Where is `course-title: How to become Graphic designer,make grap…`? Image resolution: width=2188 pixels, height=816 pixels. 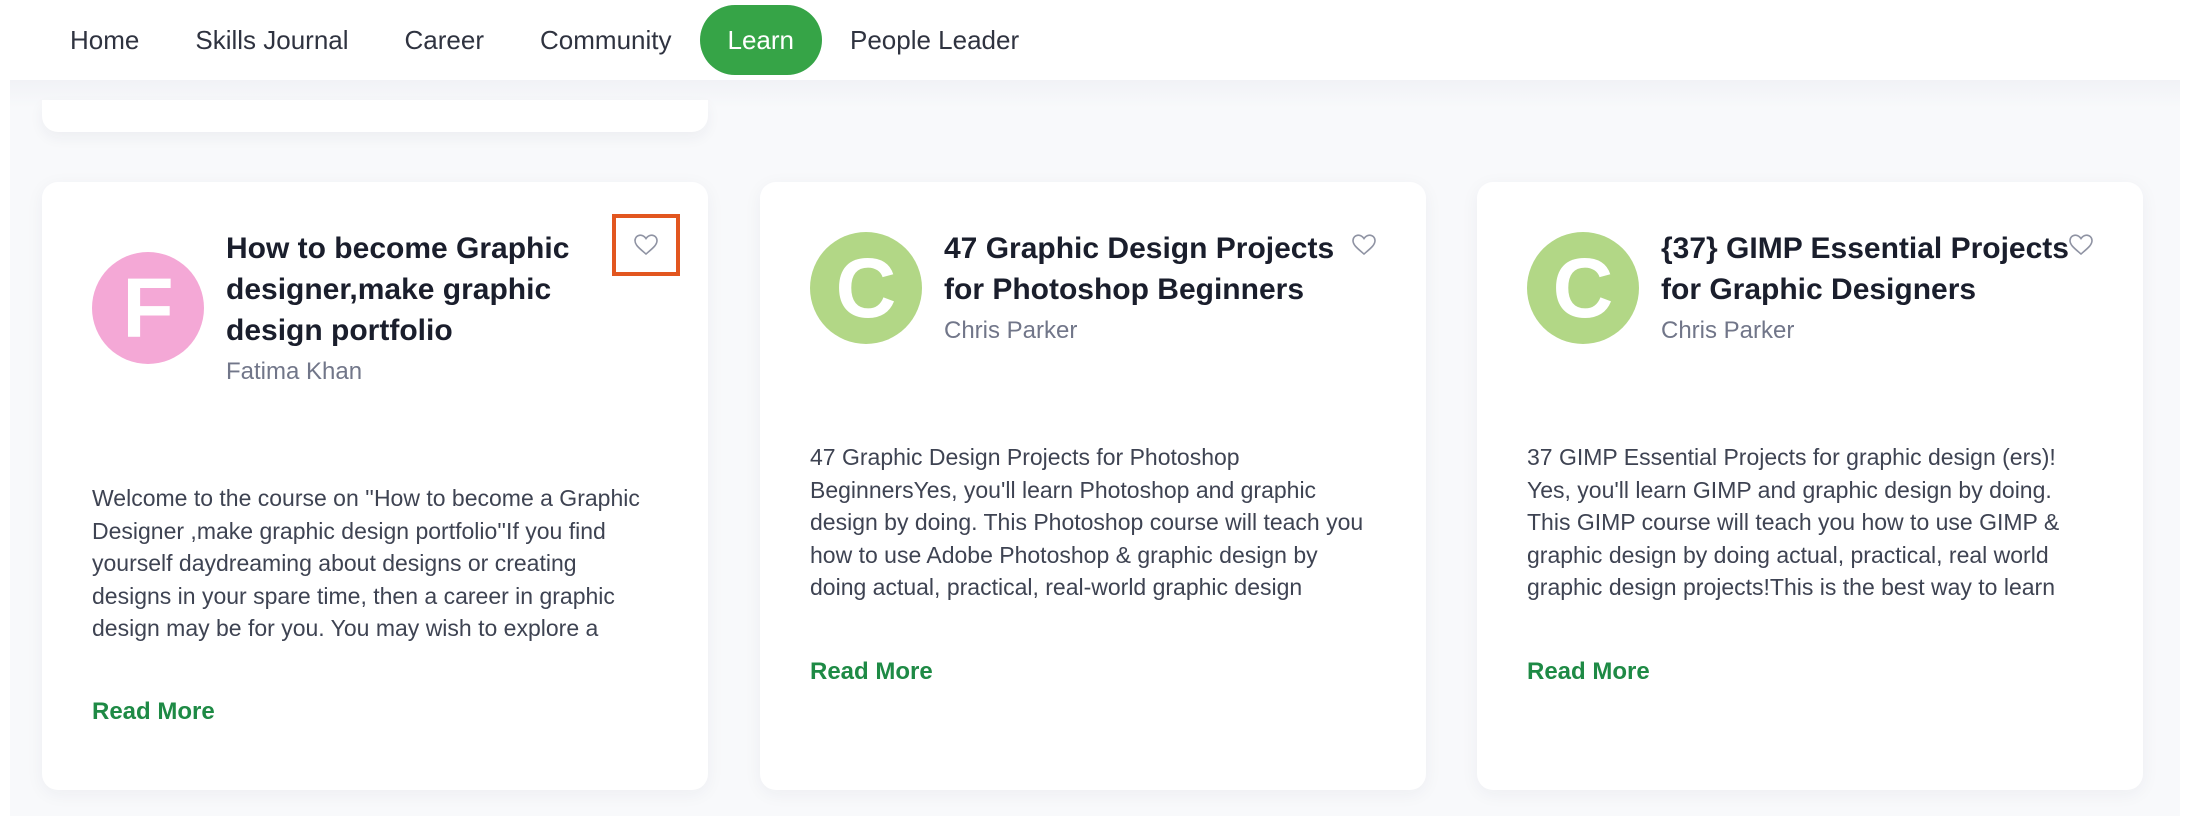
course-title: How to become Graphic designer,make grap… is located at coordinates (426, 289).